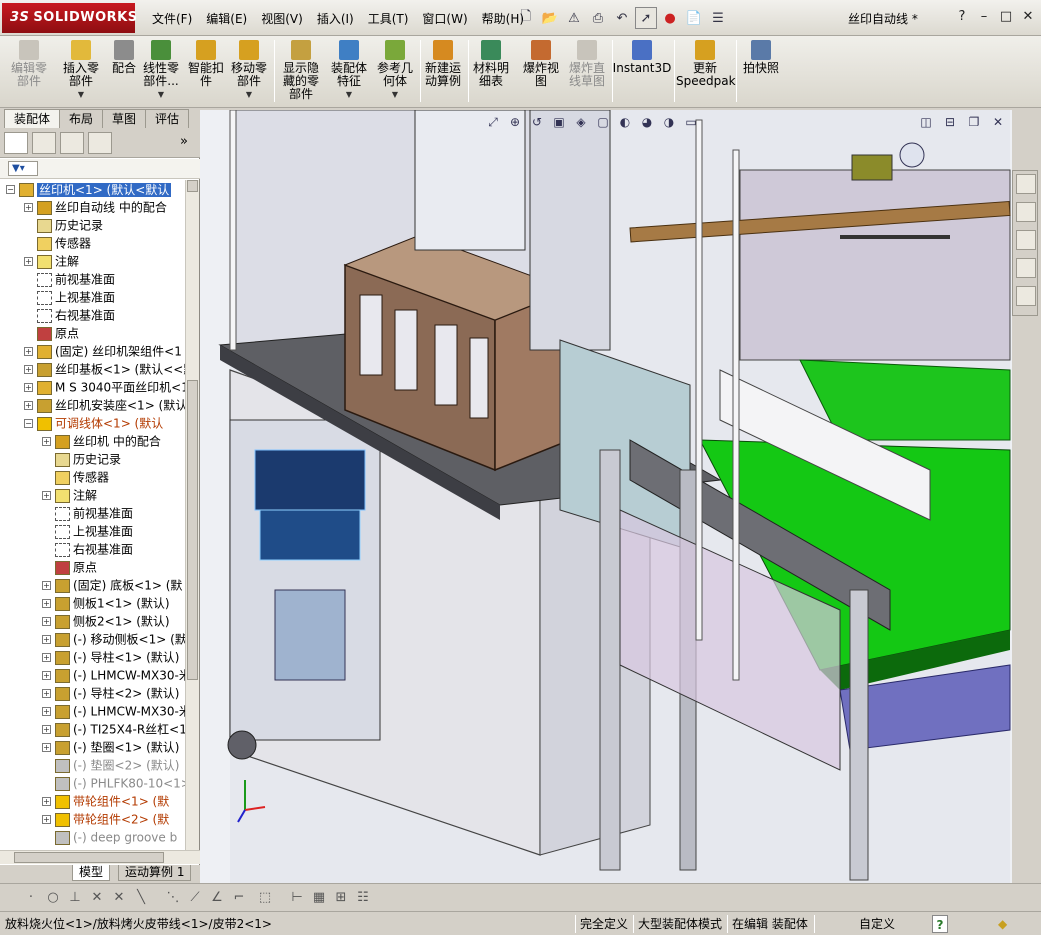 This screenshot has width=1041, height=935. I want to click on command-13-button: Instant3D, so click(642, 57).